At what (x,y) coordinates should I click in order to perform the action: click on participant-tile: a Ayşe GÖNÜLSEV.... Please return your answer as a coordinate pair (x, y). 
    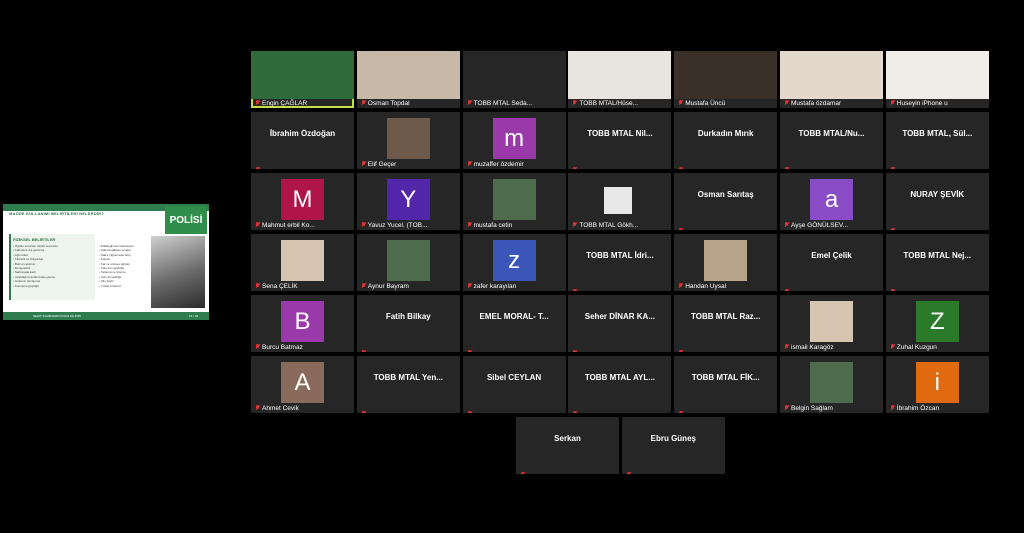
    Looking at the image, I should click on (831, 201).